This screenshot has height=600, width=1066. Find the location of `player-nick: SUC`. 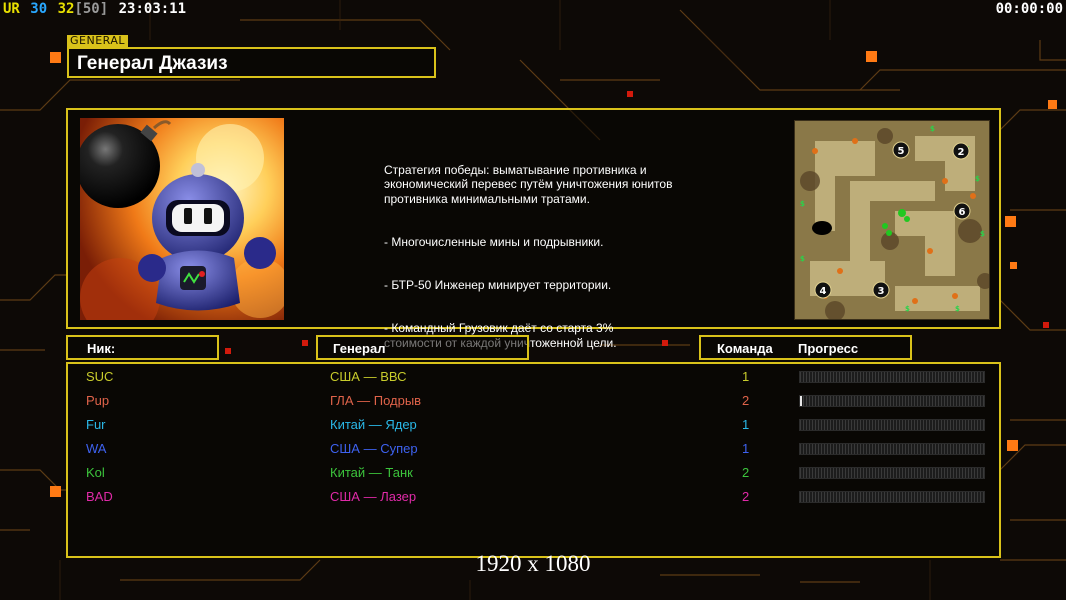

player-nick: SUC is located at coordinates (100, 376).